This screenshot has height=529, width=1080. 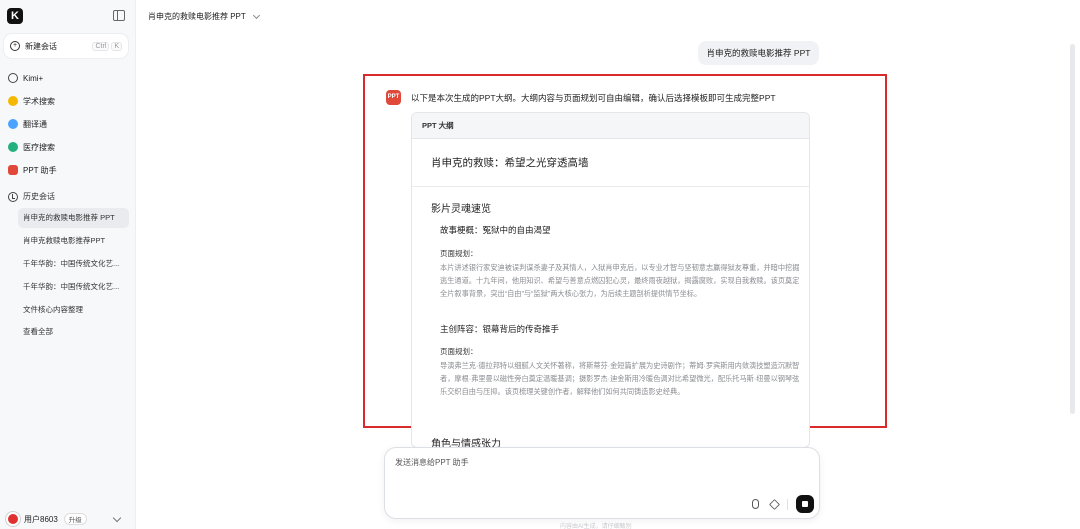 What do you see at coordinates (610, 163) in the screenshot?
I see `outline-main-title: 肖申克的救赎：希望之光穿透高墙` at bounding box center [610, 163].